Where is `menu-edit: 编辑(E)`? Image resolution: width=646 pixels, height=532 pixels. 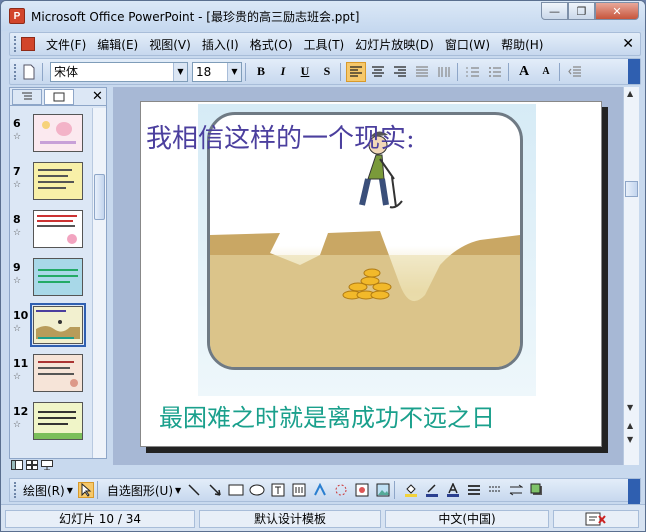
menu-edit: 编辑(E) is located at coordinates (117, 44).